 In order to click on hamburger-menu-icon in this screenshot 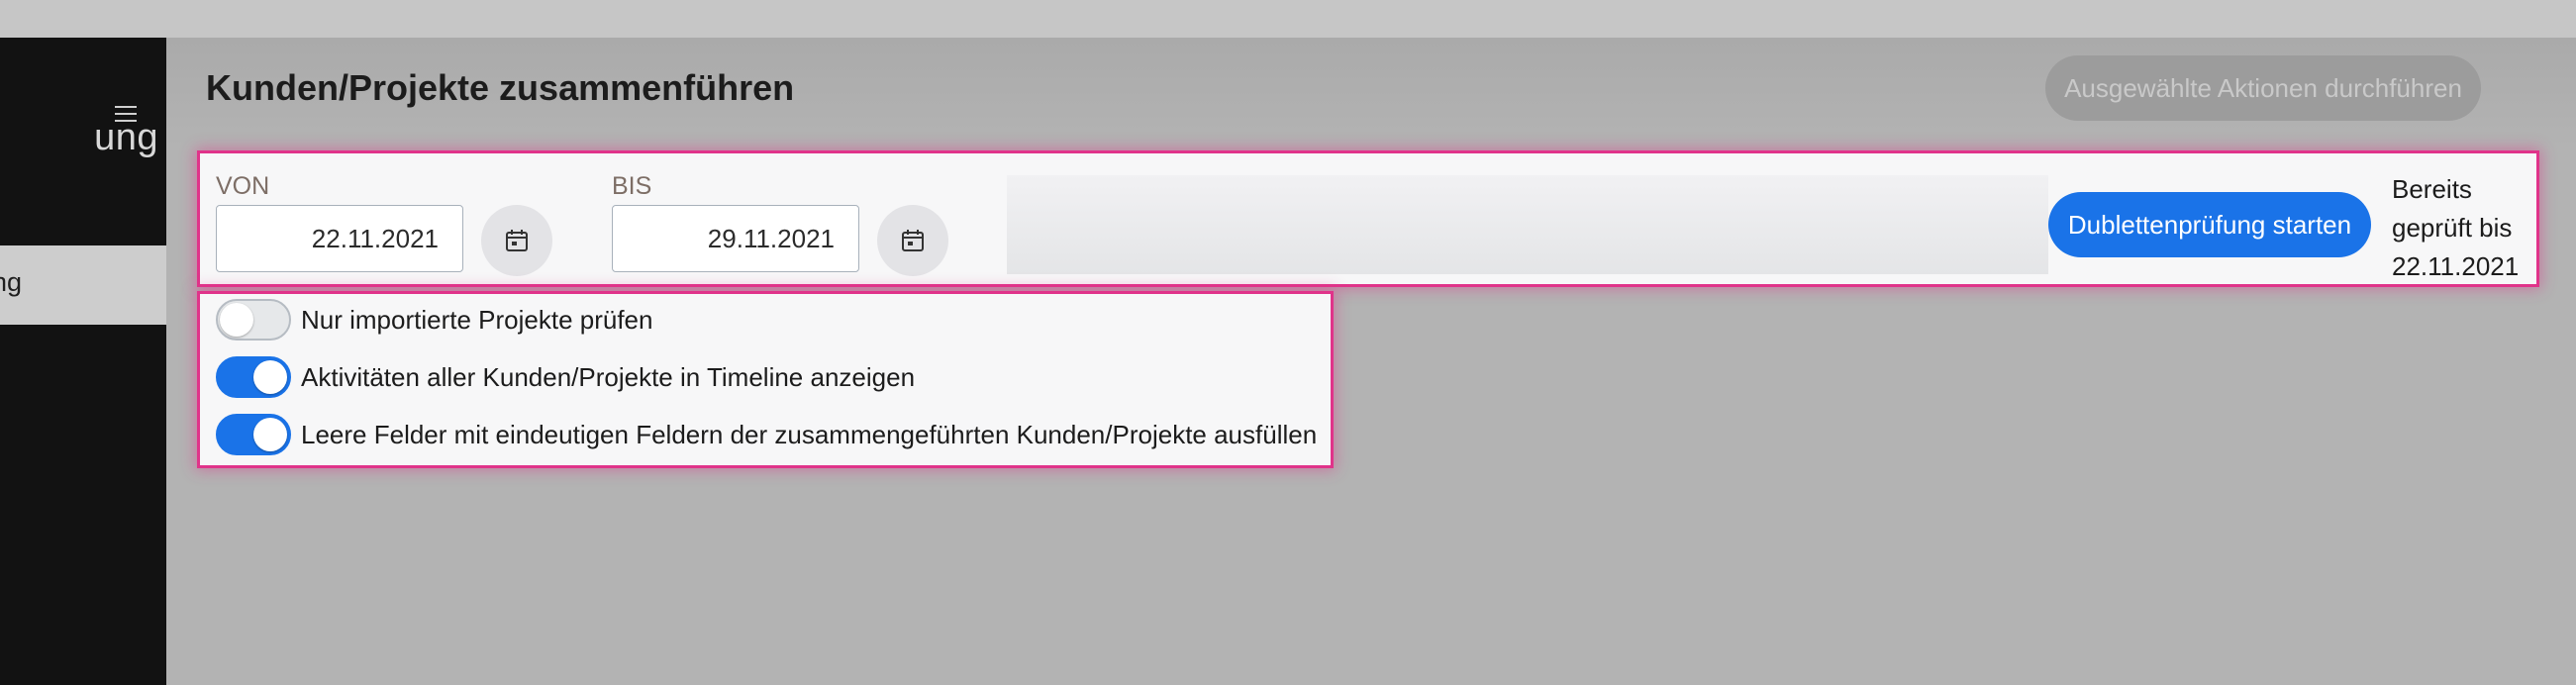, I will do `click(126, 114)`.